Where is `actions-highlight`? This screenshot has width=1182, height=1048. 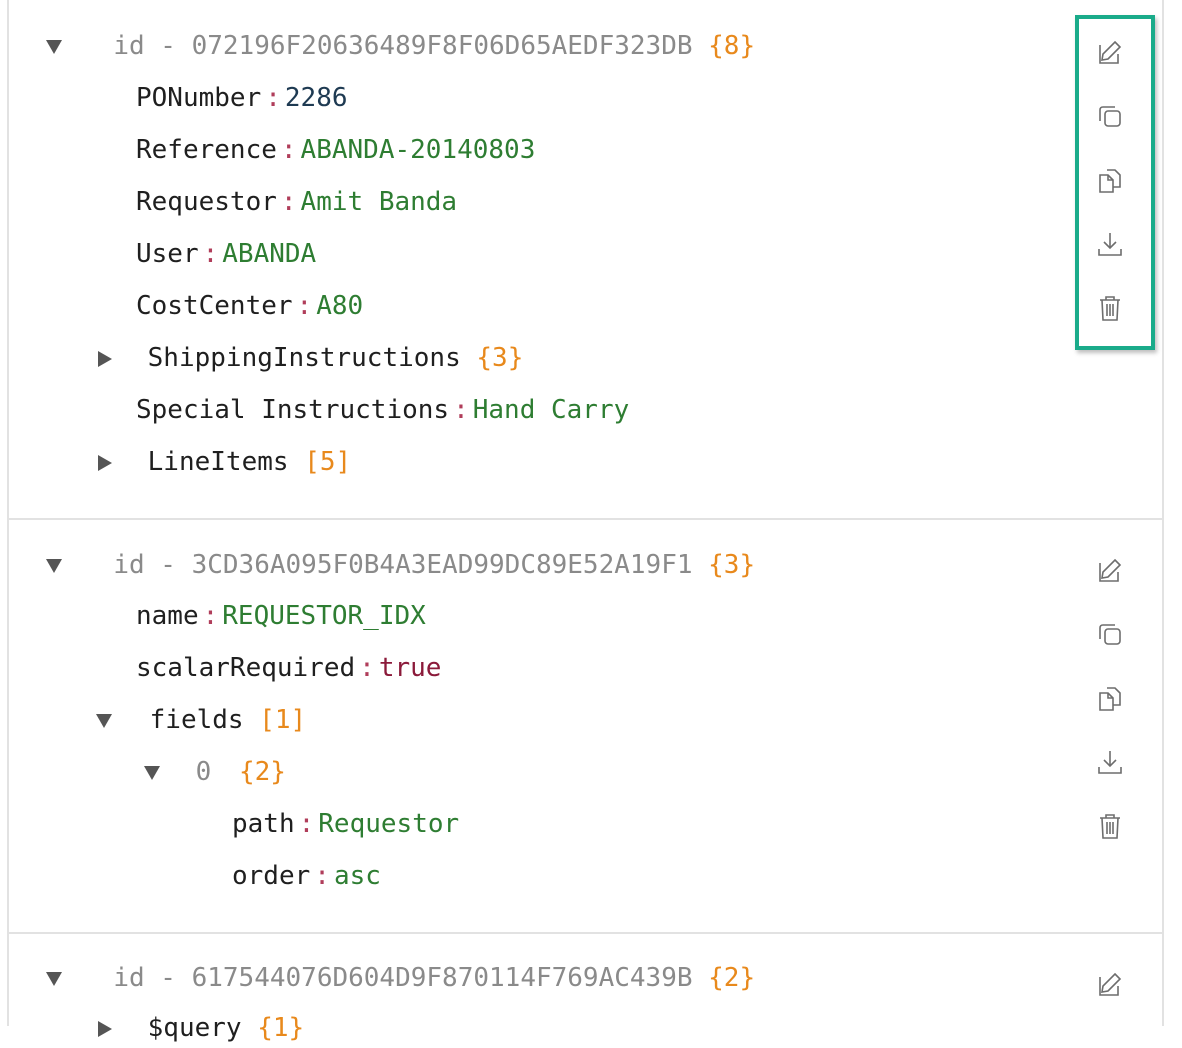 actions-highlight is located at coordinates (1115, 182).